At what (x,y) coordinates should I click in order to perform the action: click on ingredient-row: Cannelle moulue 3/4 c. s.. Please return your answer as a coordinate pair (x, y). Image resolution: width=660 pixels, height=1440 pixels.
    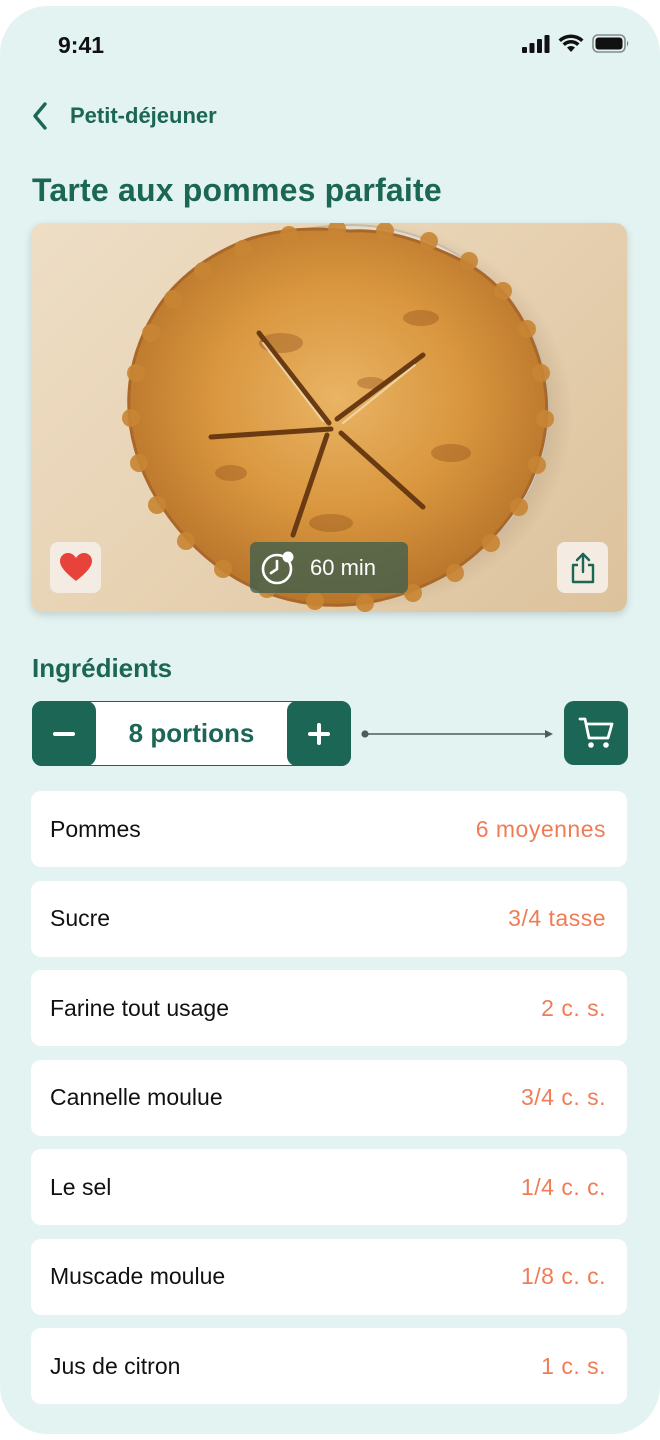
    Looking at the image, I should click on (329, 1097).